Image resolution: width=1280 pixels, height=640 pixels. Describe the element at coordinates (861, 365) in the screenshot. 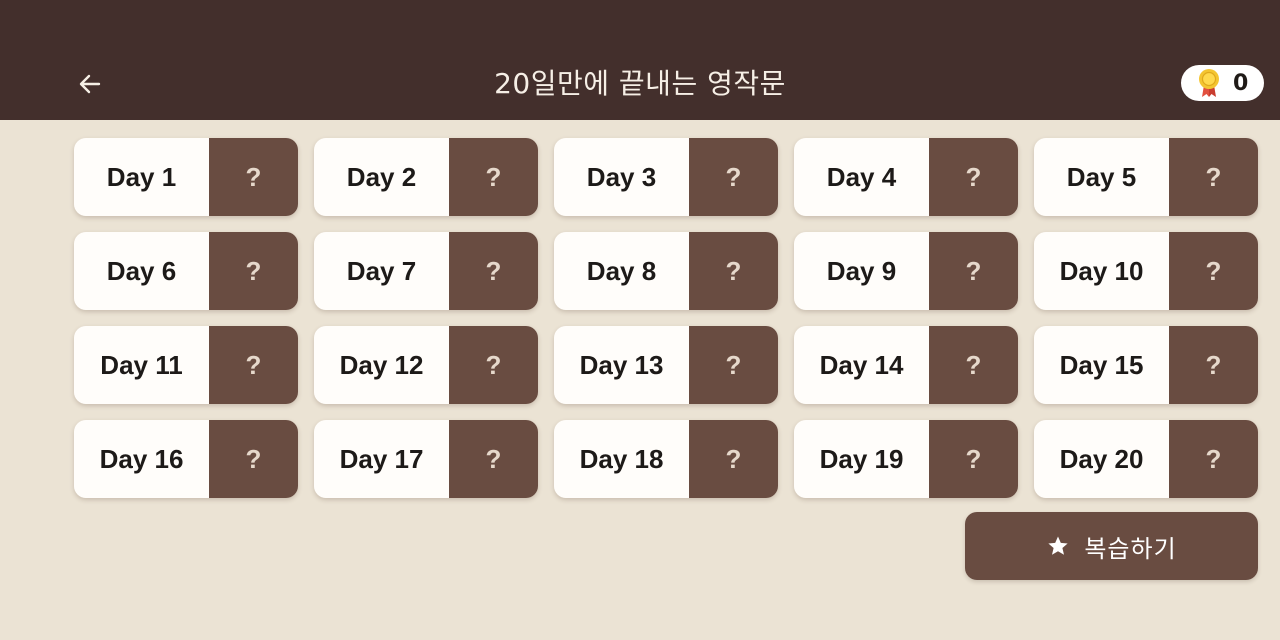

I see `day-label: Day 14` at that location.